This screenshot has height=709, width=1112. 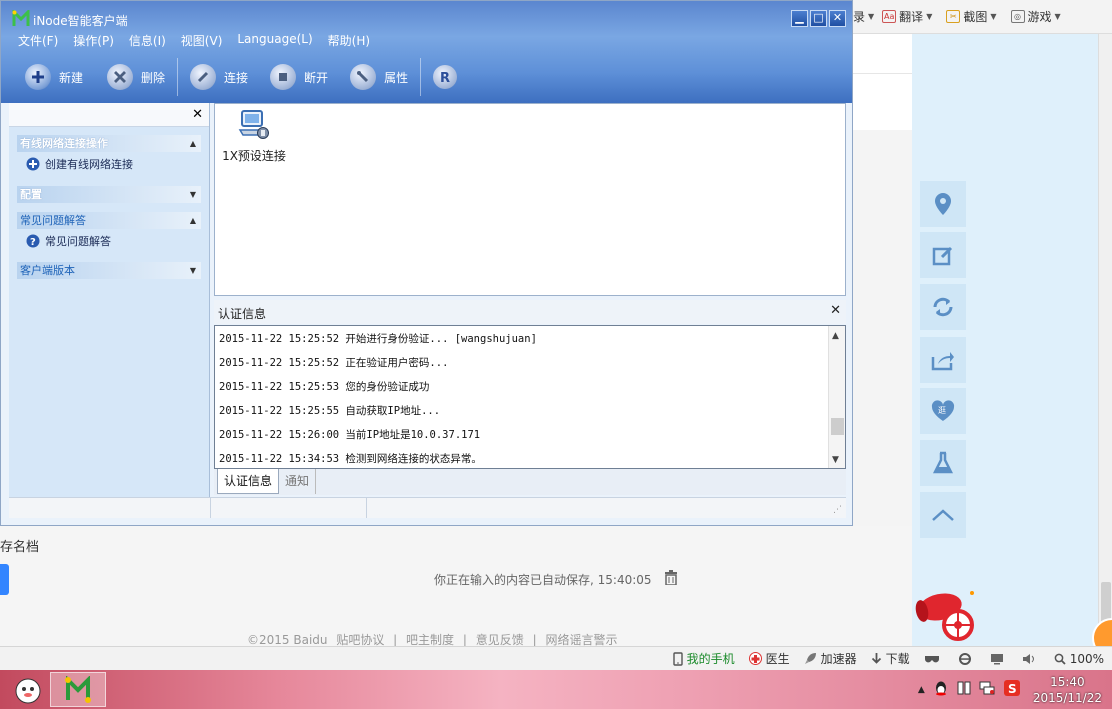 I want to click on heart-icon: 逛, so click(x=943, y=410).